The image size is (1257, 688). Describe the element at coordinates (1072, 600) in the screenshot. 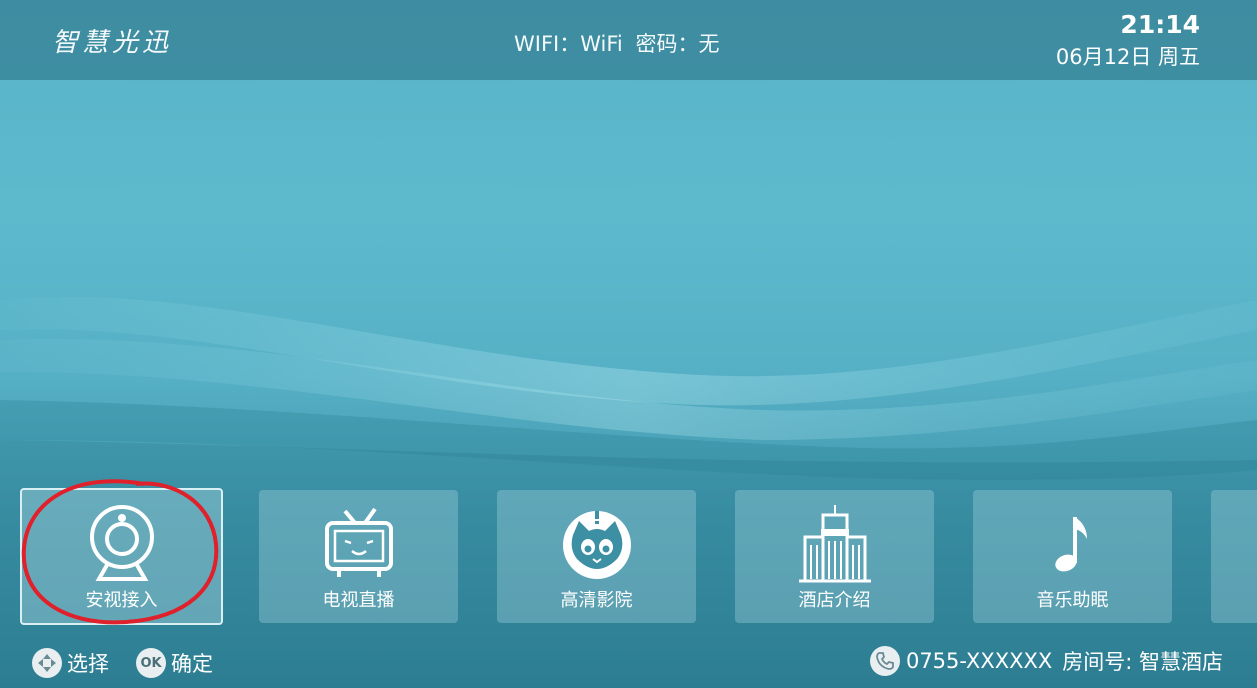

I see `tile-label: 音乐助眠` at that location.